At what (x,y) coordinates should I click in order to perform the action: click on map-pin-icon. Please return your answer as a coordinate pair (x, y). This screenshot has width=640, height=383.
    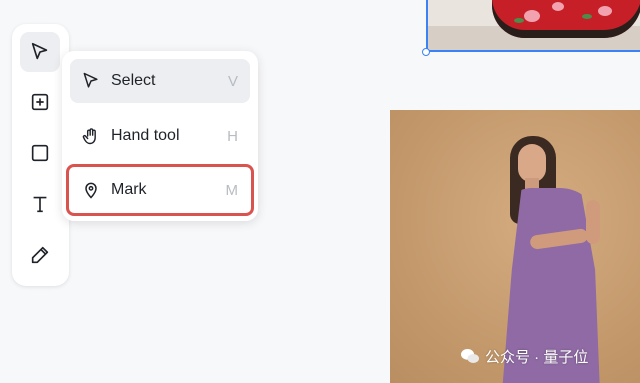
    Looking at the image, I should click on (91, 190).